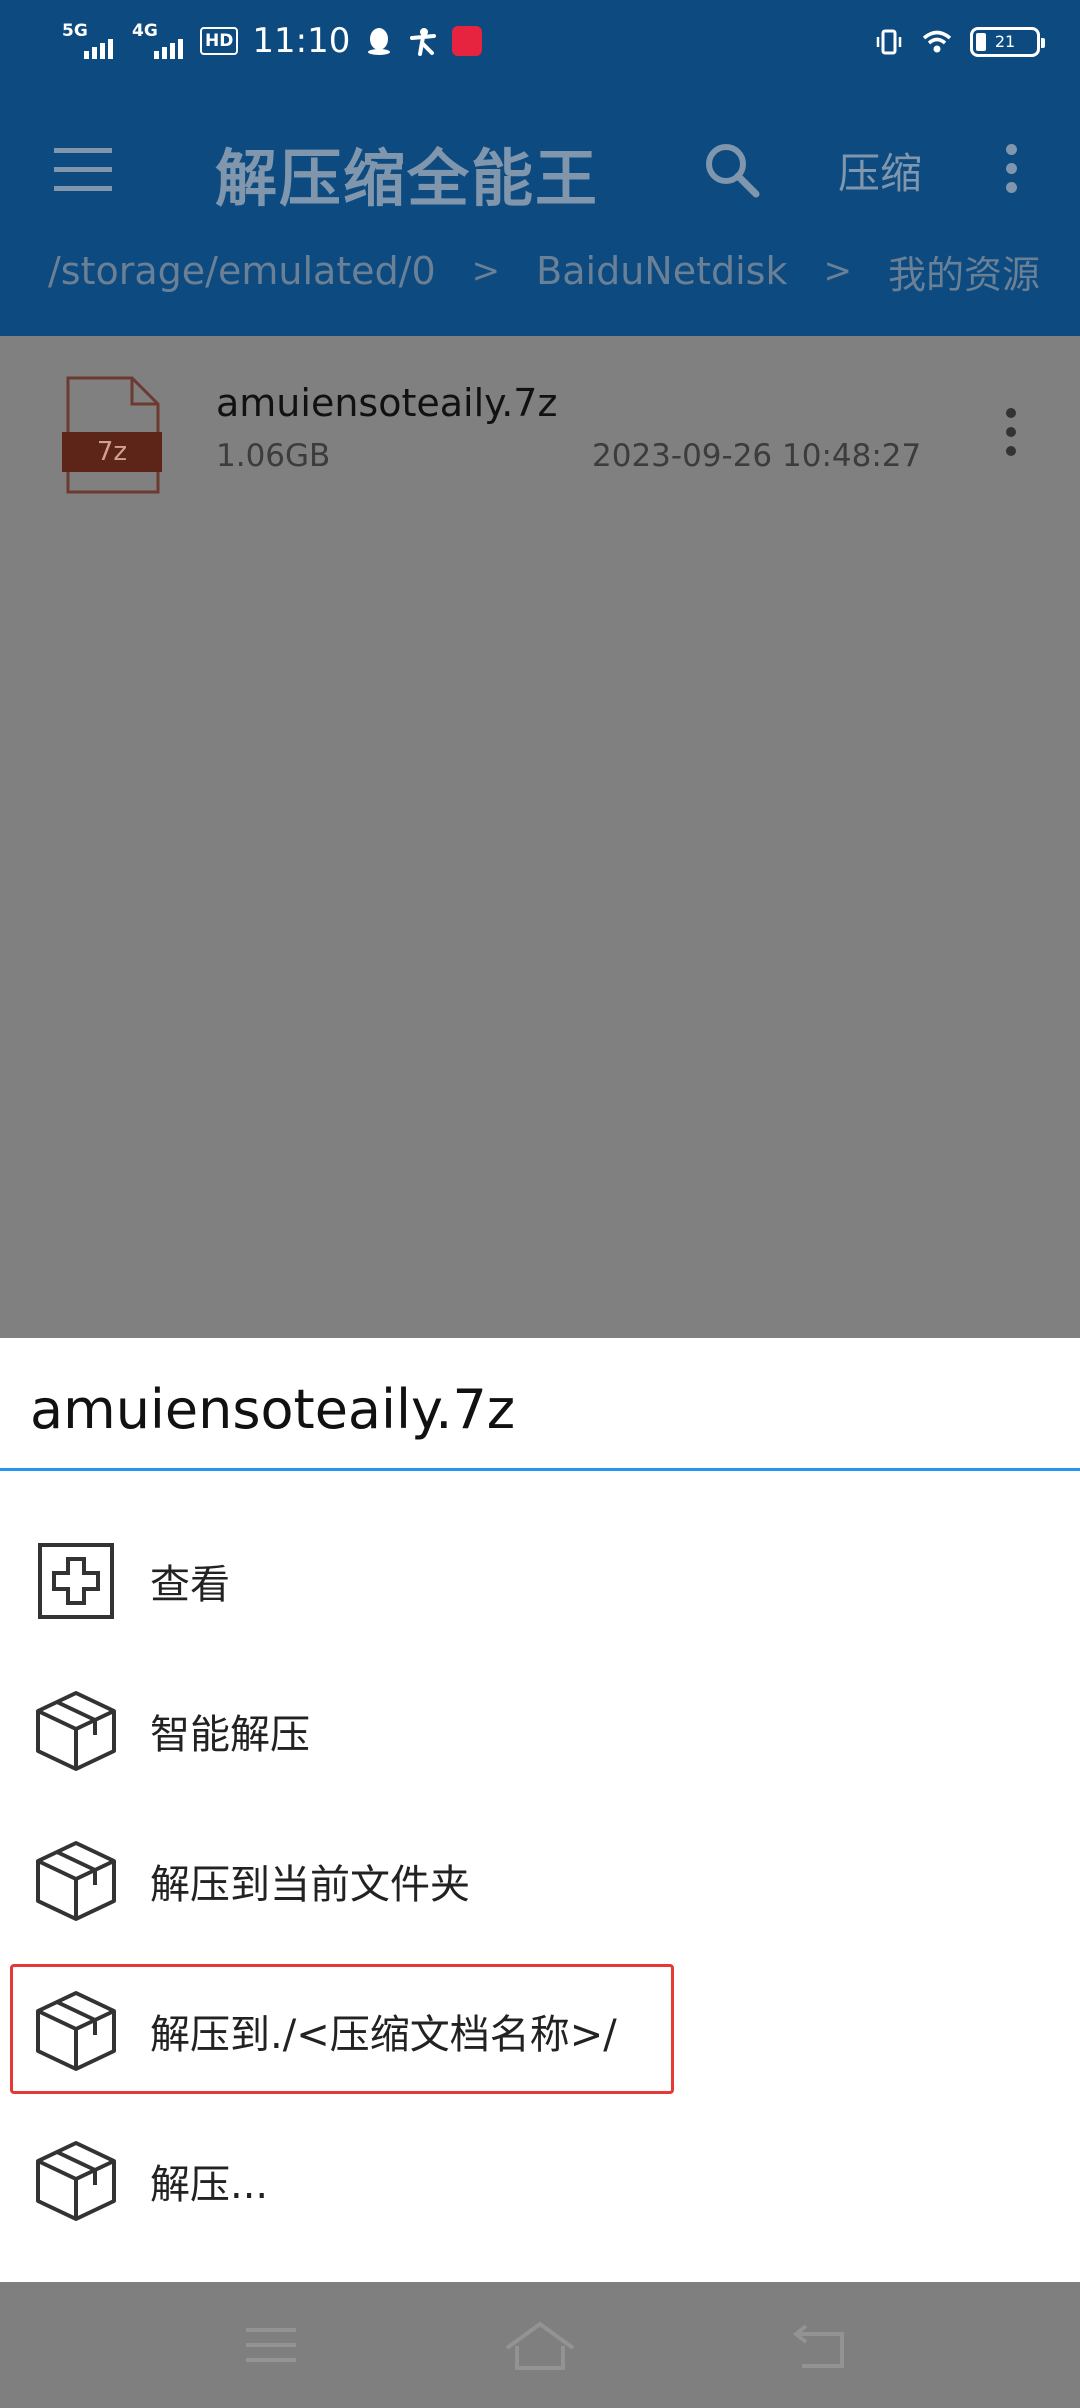 This screenshot has width=1080, height=2408. I want to click on hd-voice-icon: HD, so click(219, 41).